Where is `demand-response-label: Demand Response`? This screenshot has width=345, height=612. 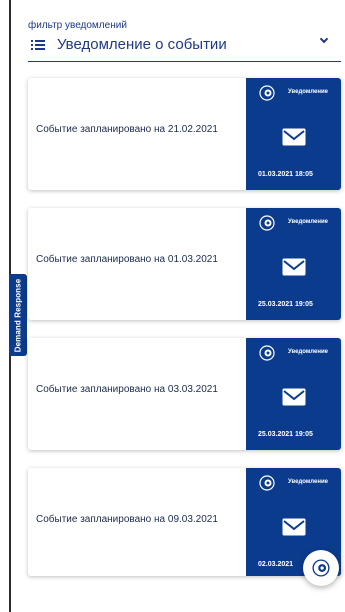 demand-response-label: Demand Response is located at coordinates (18, 315).